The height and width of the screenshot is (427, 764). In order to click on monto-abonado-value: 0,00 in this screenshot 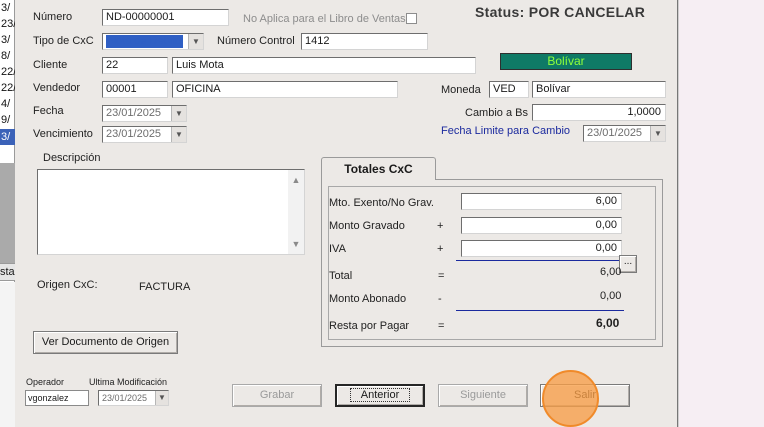, I will do `click(611, 296)`.